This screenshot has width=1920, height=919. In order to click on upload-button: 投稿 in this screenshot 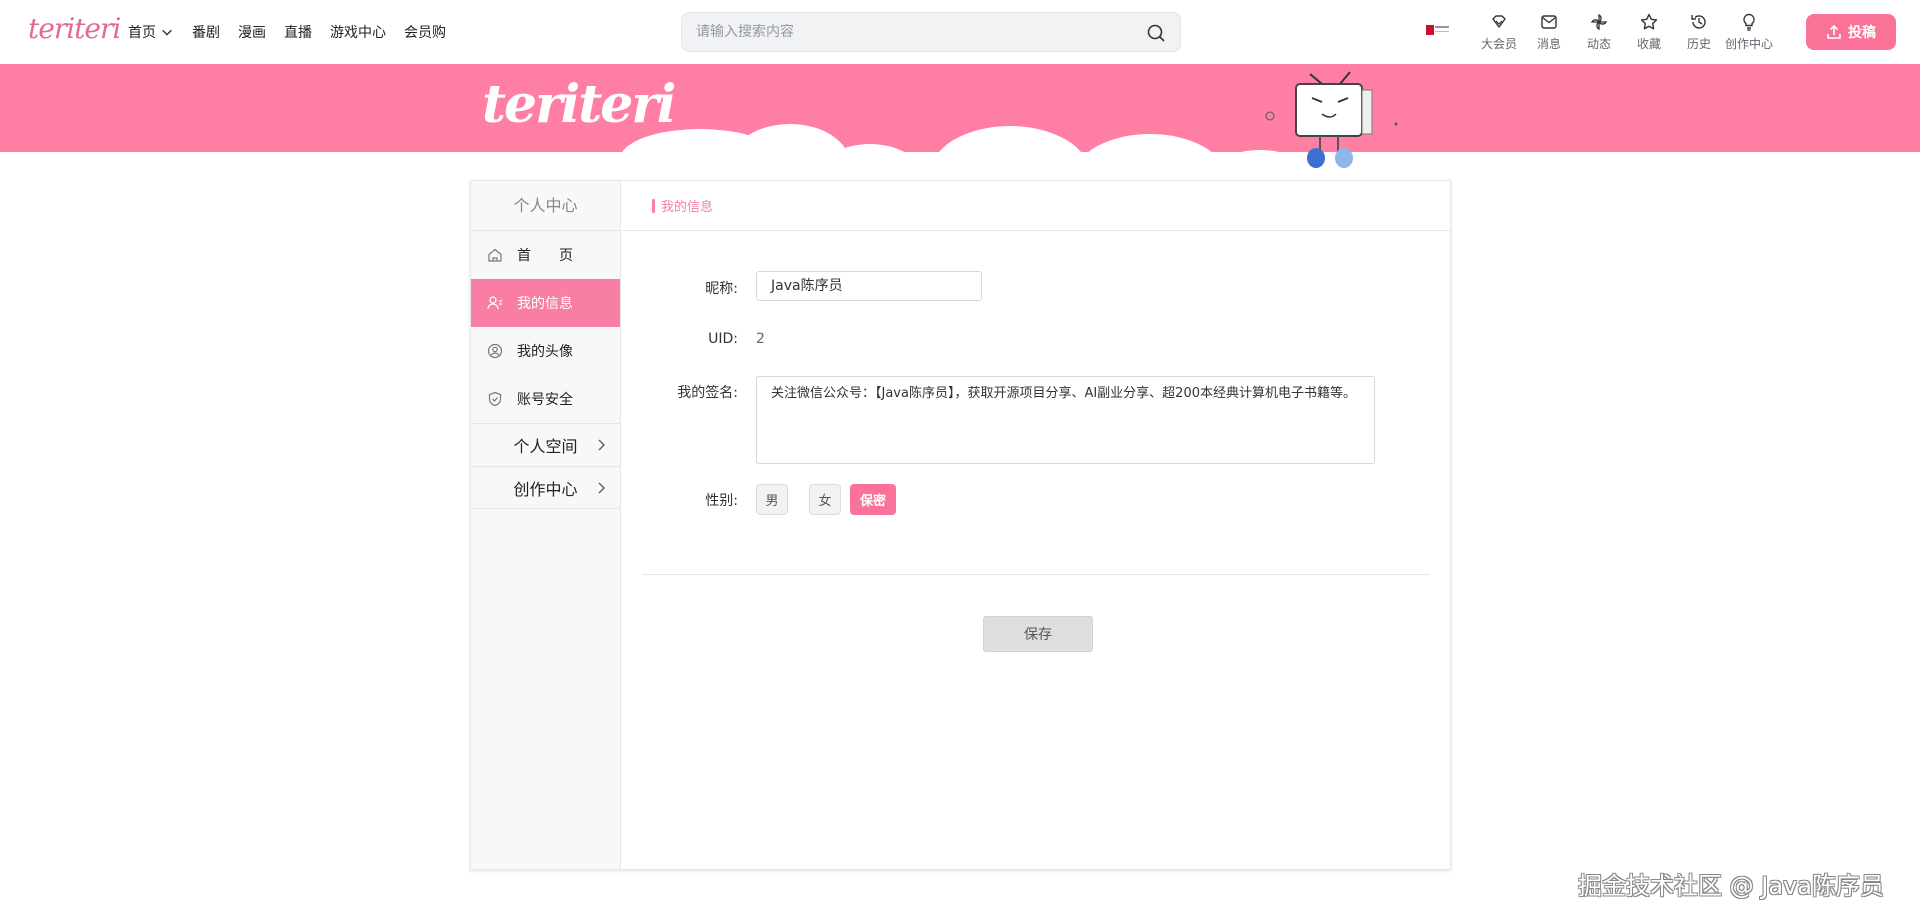, I will do `click(1851, 32)`.